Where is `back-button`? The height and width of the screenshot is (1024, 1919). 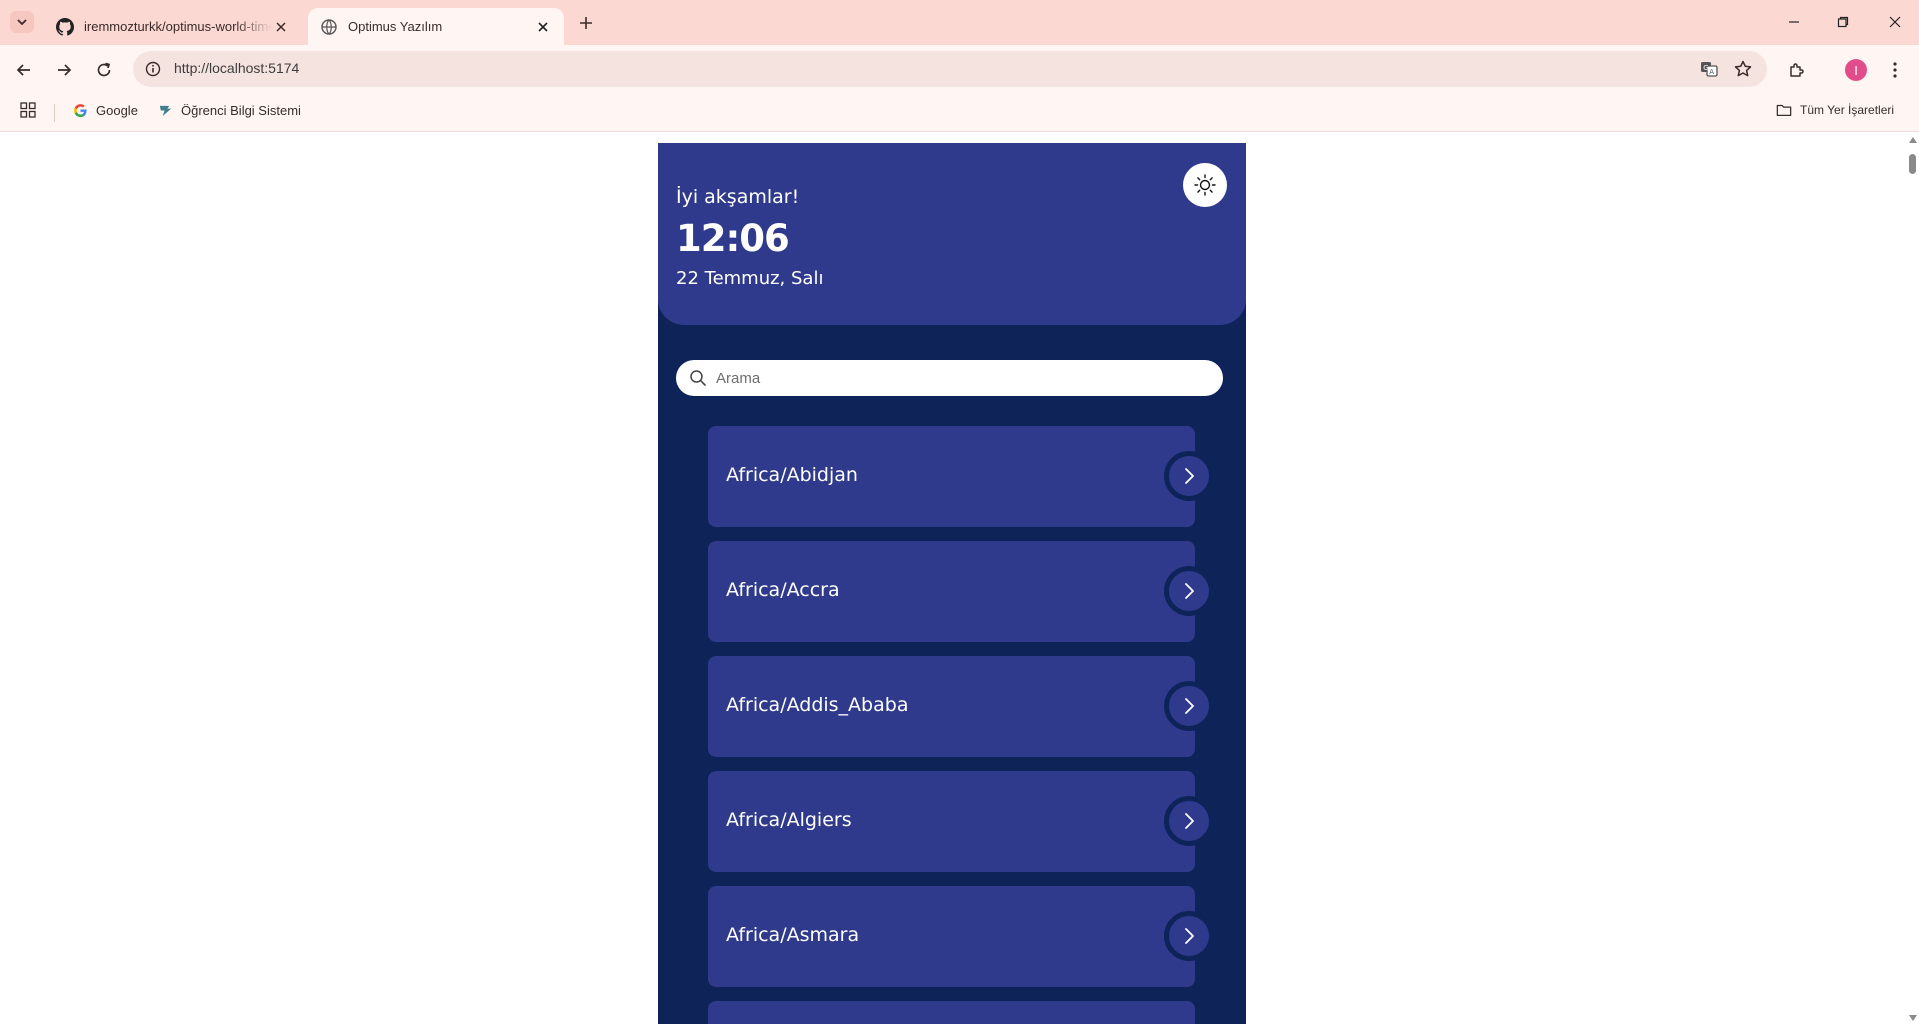
back-button is located at coordinates (24, 70).